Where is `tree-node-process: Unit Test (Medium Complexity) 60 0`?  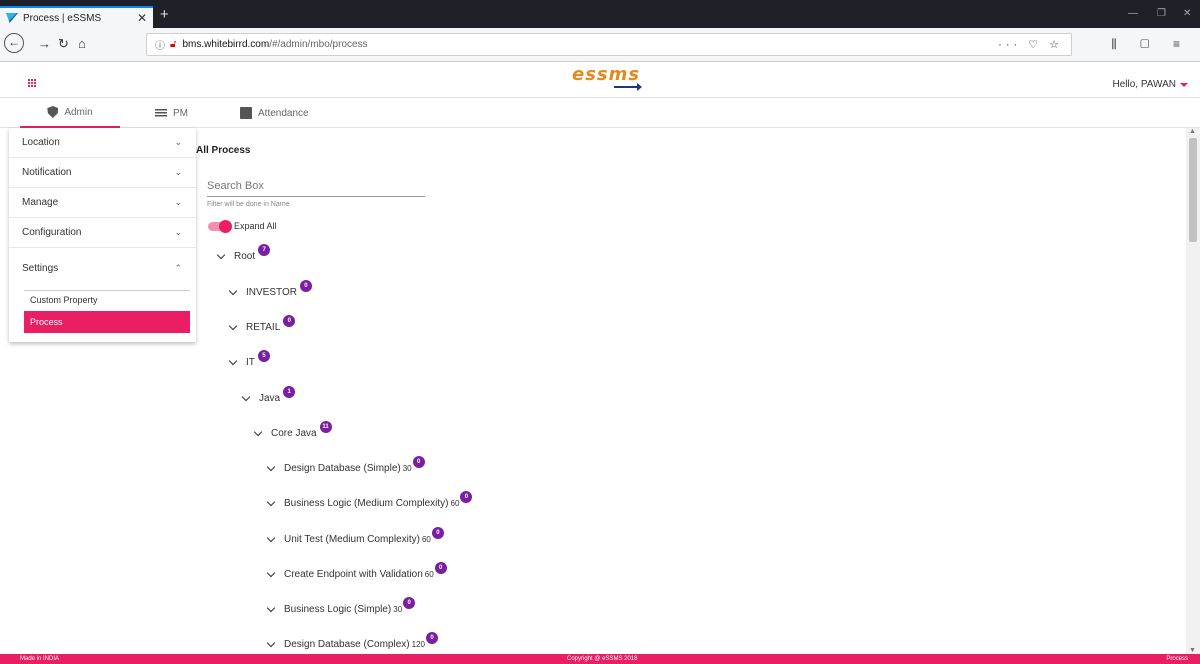
tree-node-process: Unit Test (Medium Complexity) 60 0 is located at coordinates (355, 536).